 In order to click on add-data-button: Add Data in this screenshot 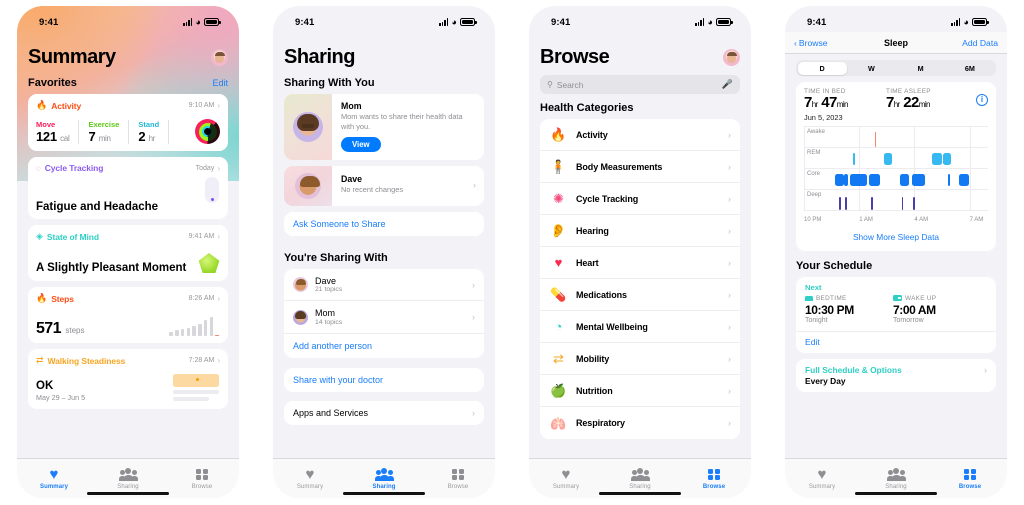, I will do `click(980, 43)`.